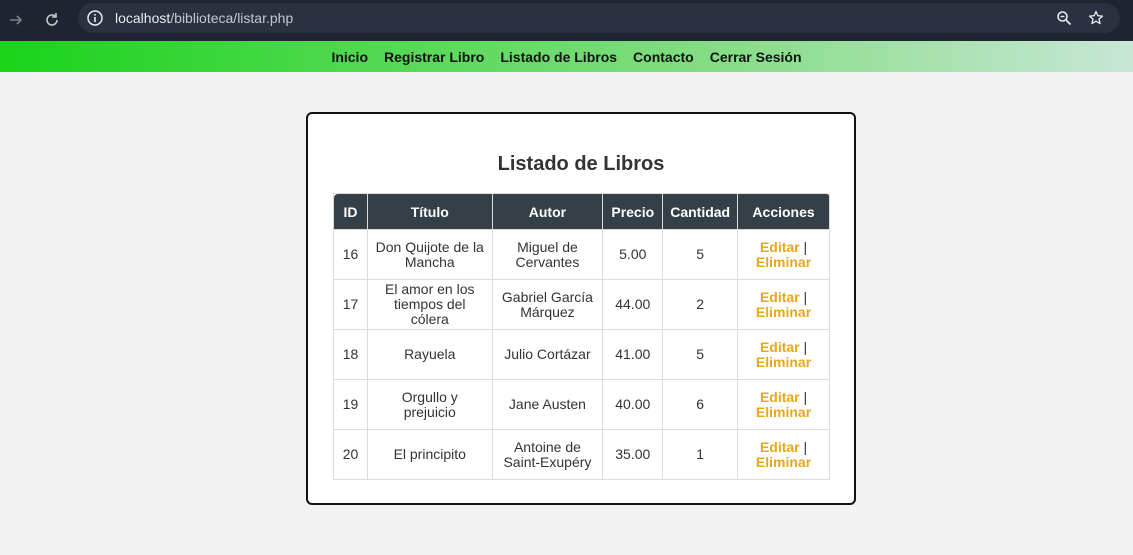 Image resolution: width=1133 pixels, height=555 pixels. What do you see at coordinates (429, 211) in the screenshot?
I see `column-header-titulo: Título` at bounding box center [429, 211].